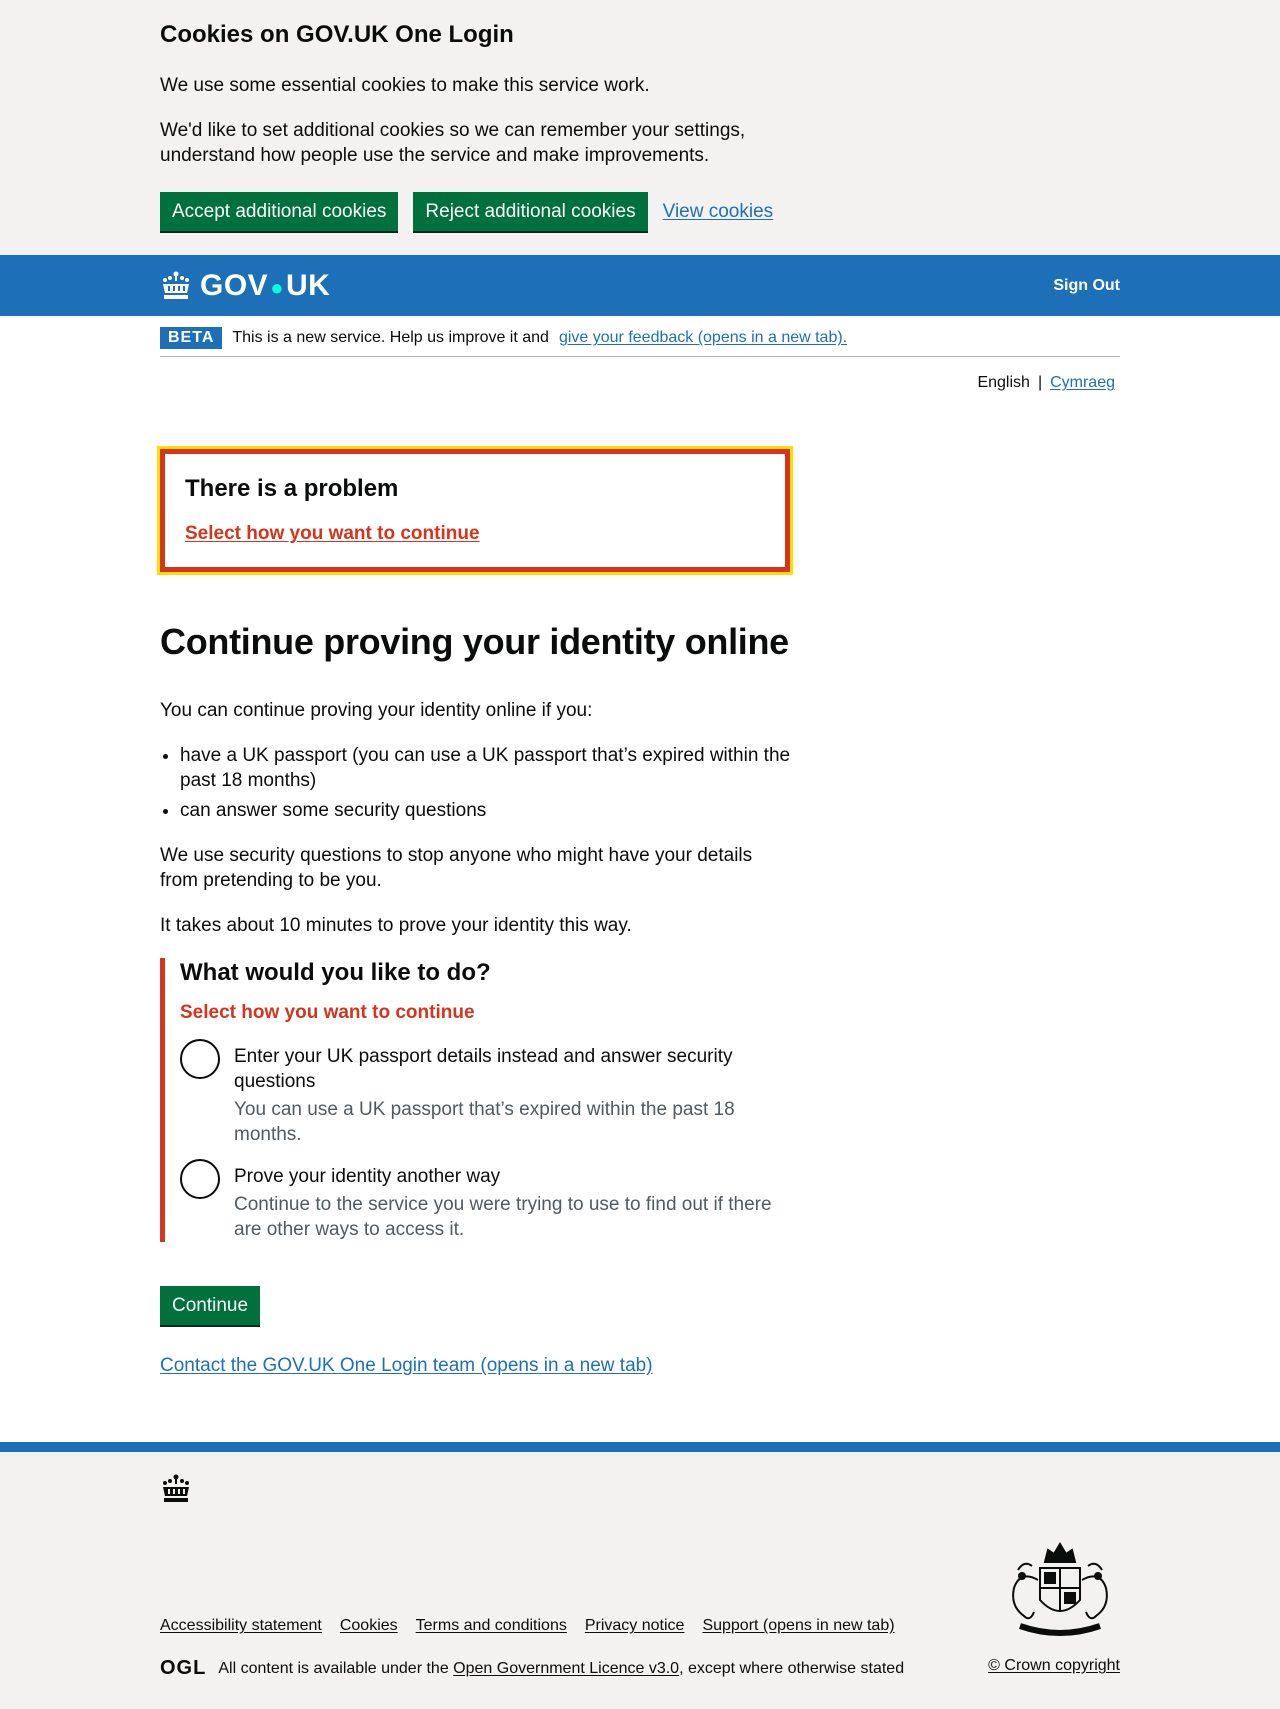  Describe the element at coordinates (566, 1668) in the screenshot. I see `licence-link: Open Government Licence v3.0` at that location.